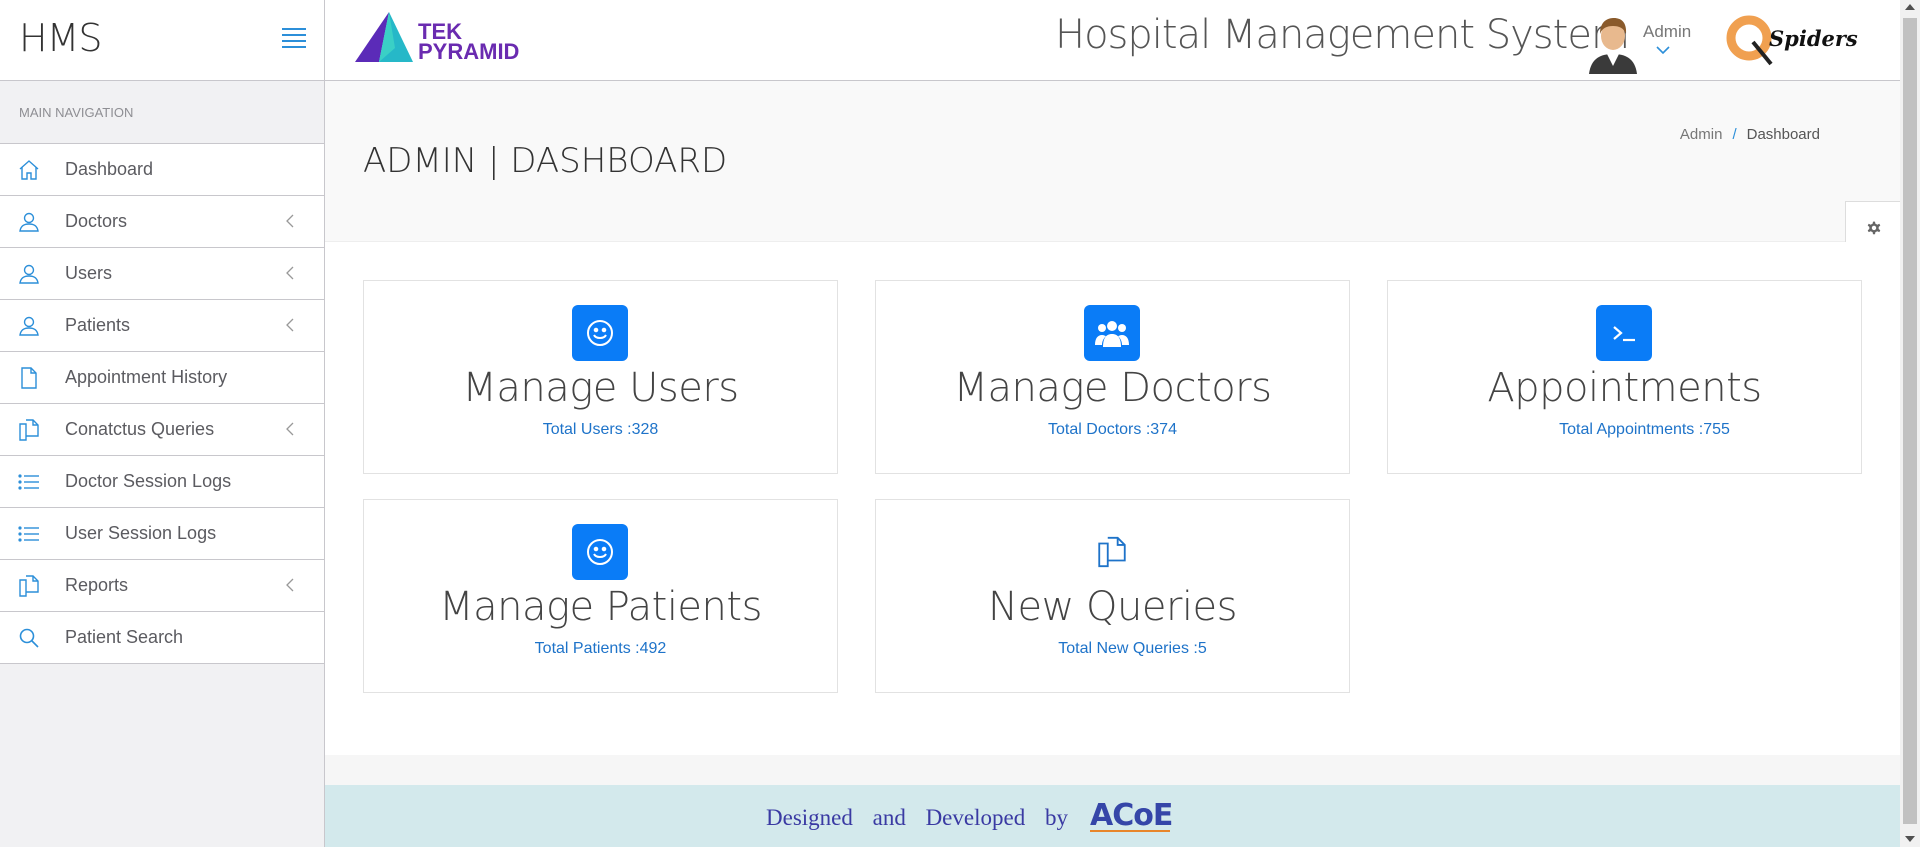  I want to click on brand-bar: HMS, so click(162, 40).